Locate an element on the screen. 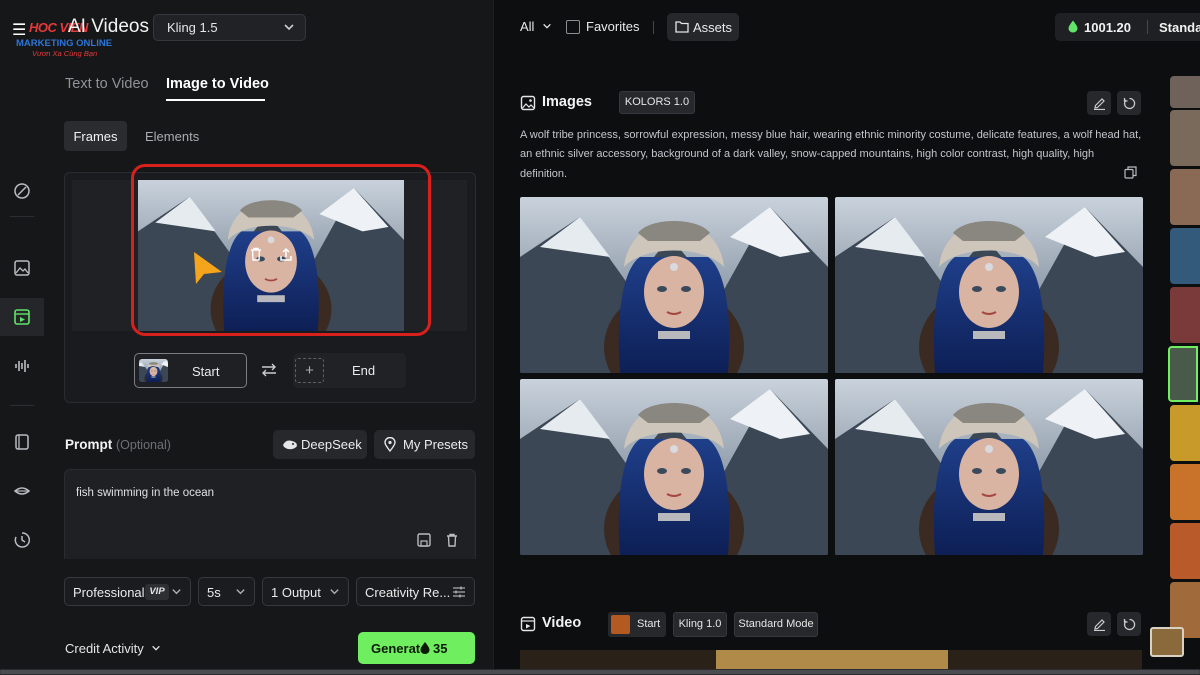 Image resolution: width=1200 pixels, height=675 pixels. rail-lipsync is located at coordinates (22, 491).